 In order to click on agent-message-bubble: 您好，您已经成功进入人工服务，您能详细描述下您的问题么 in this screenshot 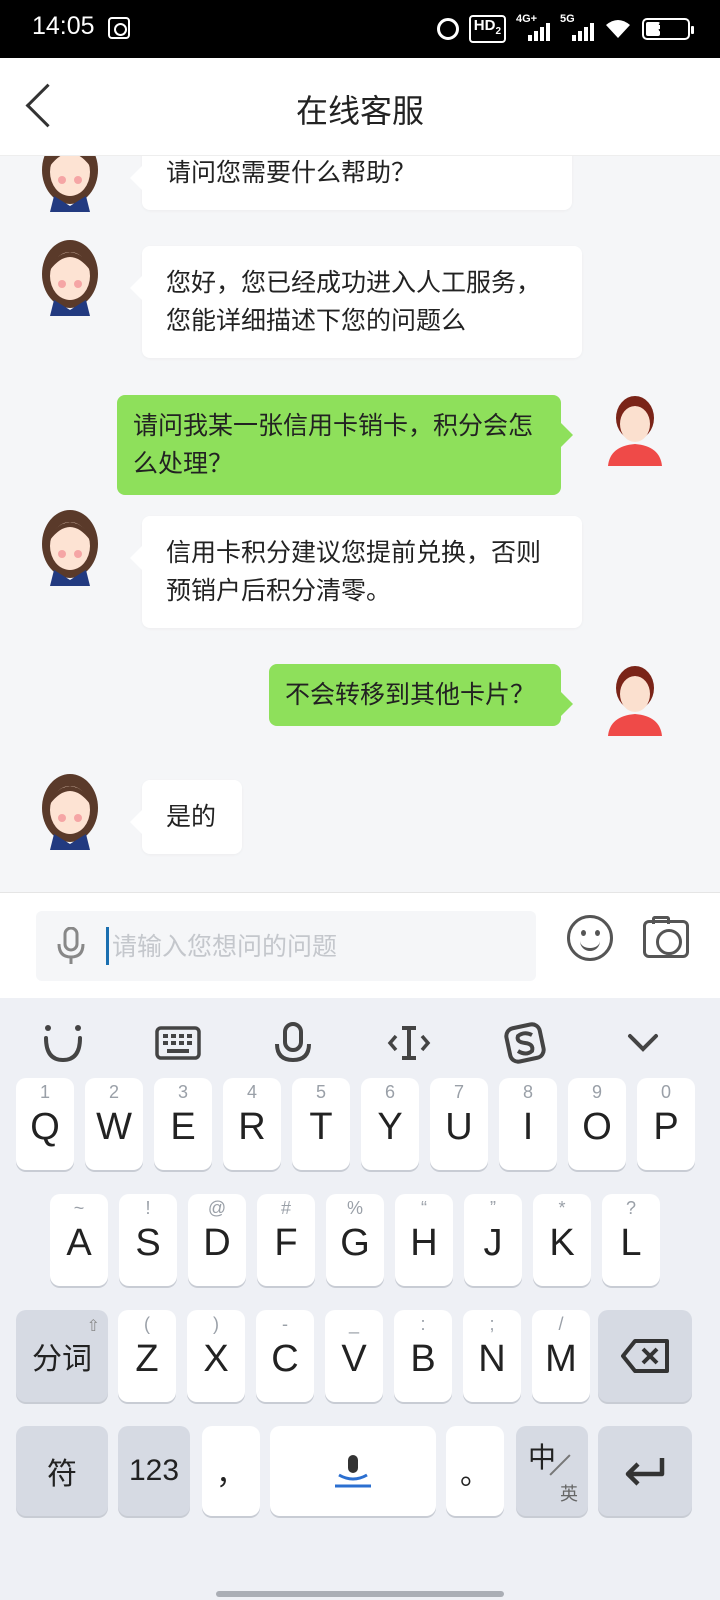, I will do `click(356, 302)`.